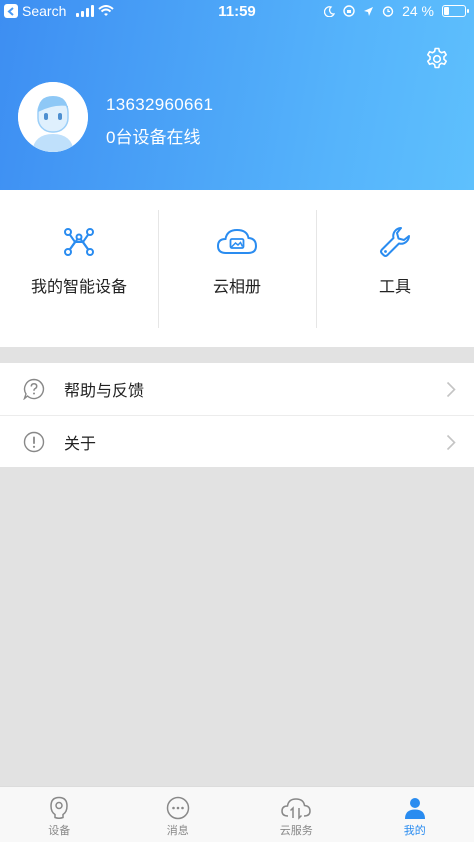 The width and height of the screenshot is (474, 842). What do you see at coordinates (369, 11) in the screenshot?
I see `location-icon` at bounding box center [369, 11].